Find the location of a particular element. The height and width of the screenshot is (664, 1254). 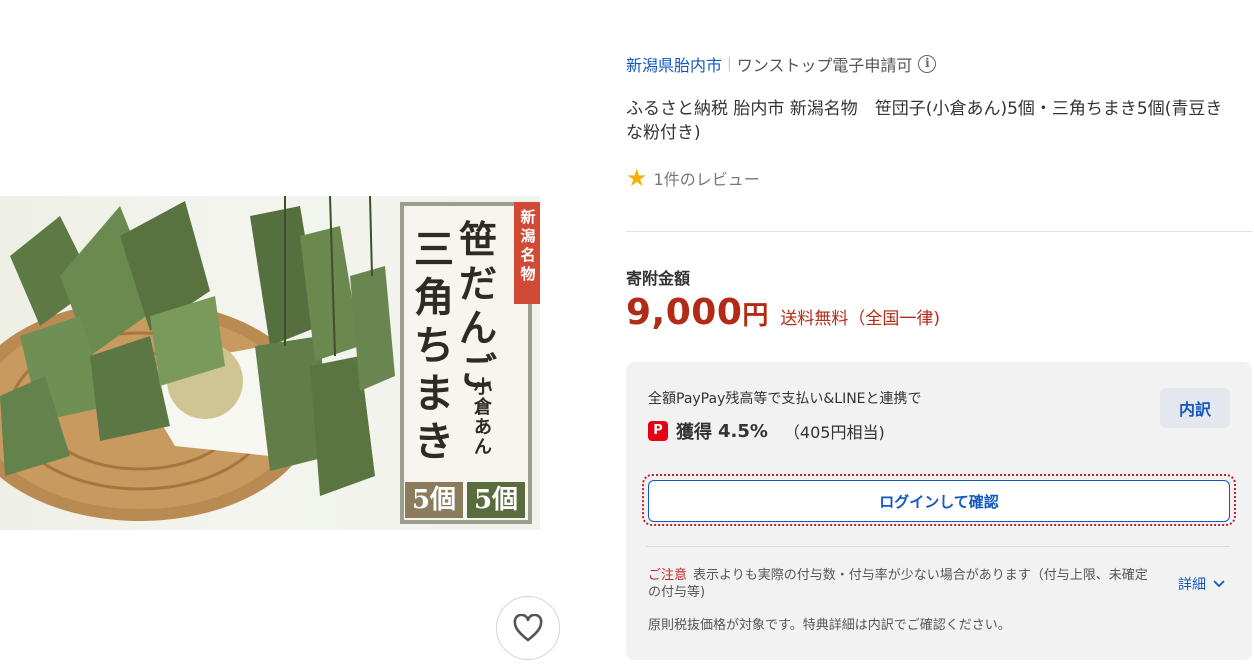

review-row: ★ 1件のレビュー is located at coordinates (693, 178).